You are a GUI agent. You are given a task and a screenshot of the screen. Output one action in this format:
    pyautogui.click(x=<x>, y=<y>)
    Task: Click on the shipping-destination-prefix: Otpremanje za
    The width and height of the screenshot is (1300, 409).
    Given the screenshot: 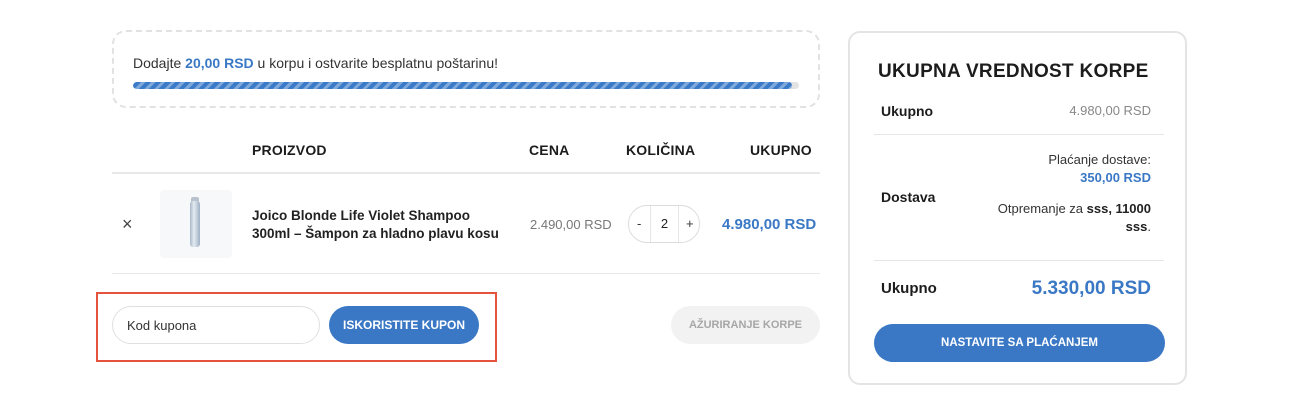 What is the action you would take?
    pyautogui.click(x=1042, y=208)
    